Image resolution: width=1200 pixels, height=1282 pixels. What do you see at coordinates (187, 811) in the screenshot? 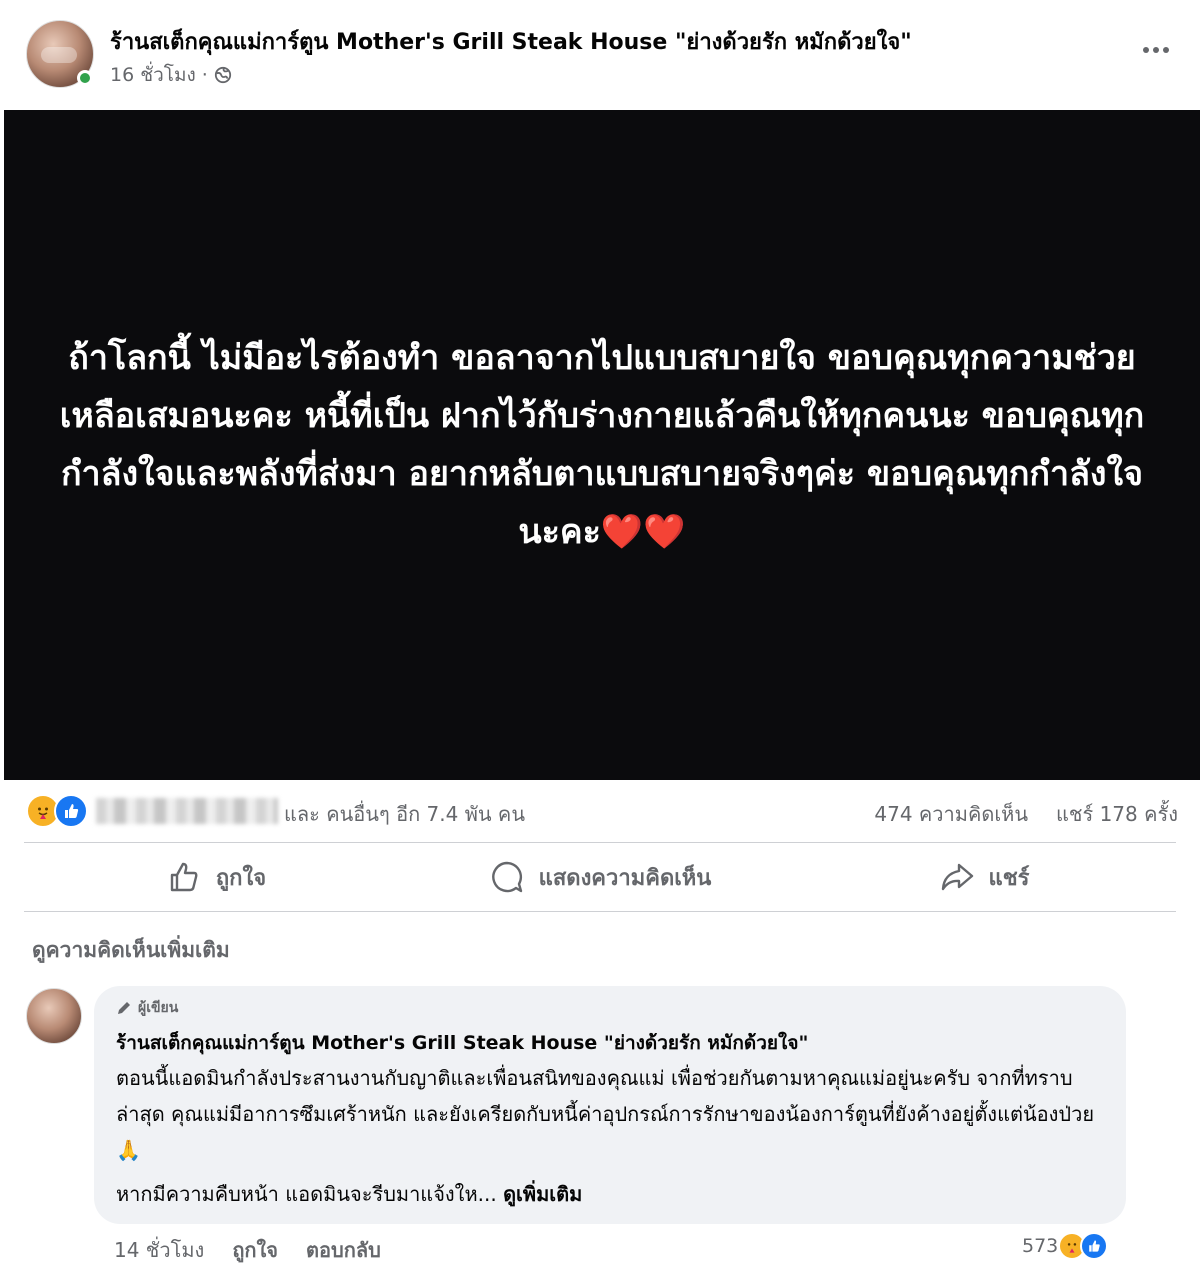
I see `blurred-reactor-name` at bounding box center [187, 811].